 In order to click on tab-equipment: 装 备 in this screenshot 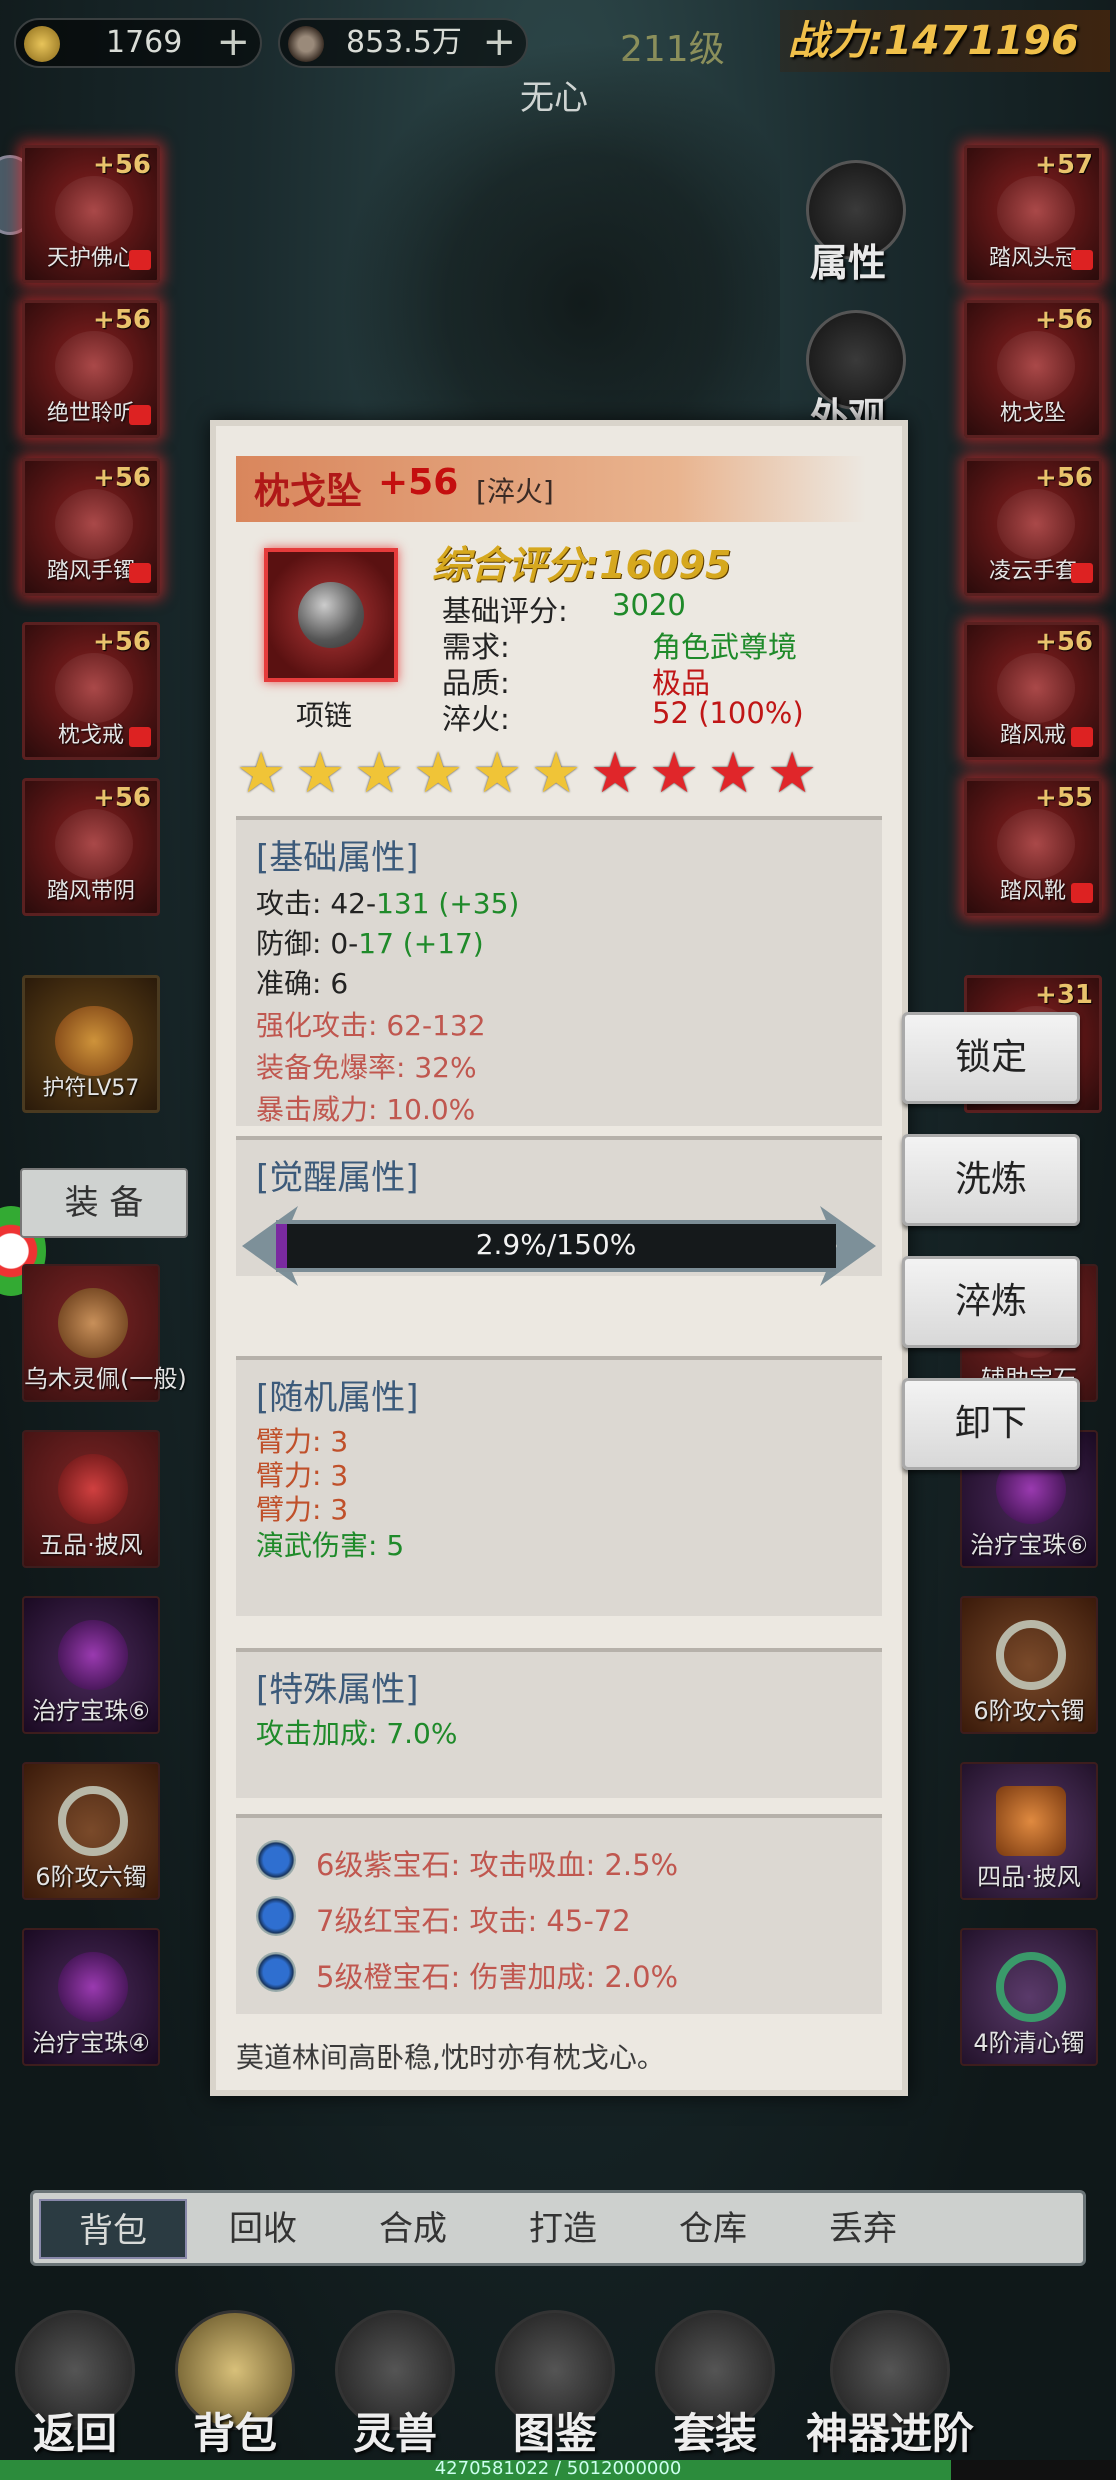, I will do `click(104, 1203)`.